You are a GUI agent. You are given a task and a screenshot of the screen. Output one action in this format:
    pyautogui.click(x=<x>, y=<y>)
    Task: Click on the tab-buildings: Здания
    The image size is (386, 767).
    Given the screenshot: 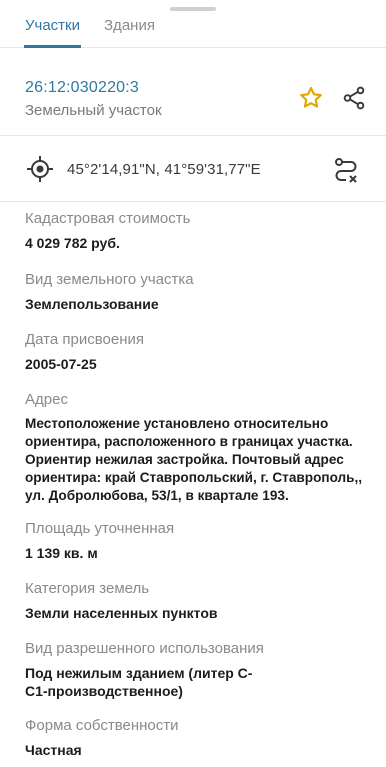 What is the action you would take?
    pyautogui.click(x=129, y=25)
    